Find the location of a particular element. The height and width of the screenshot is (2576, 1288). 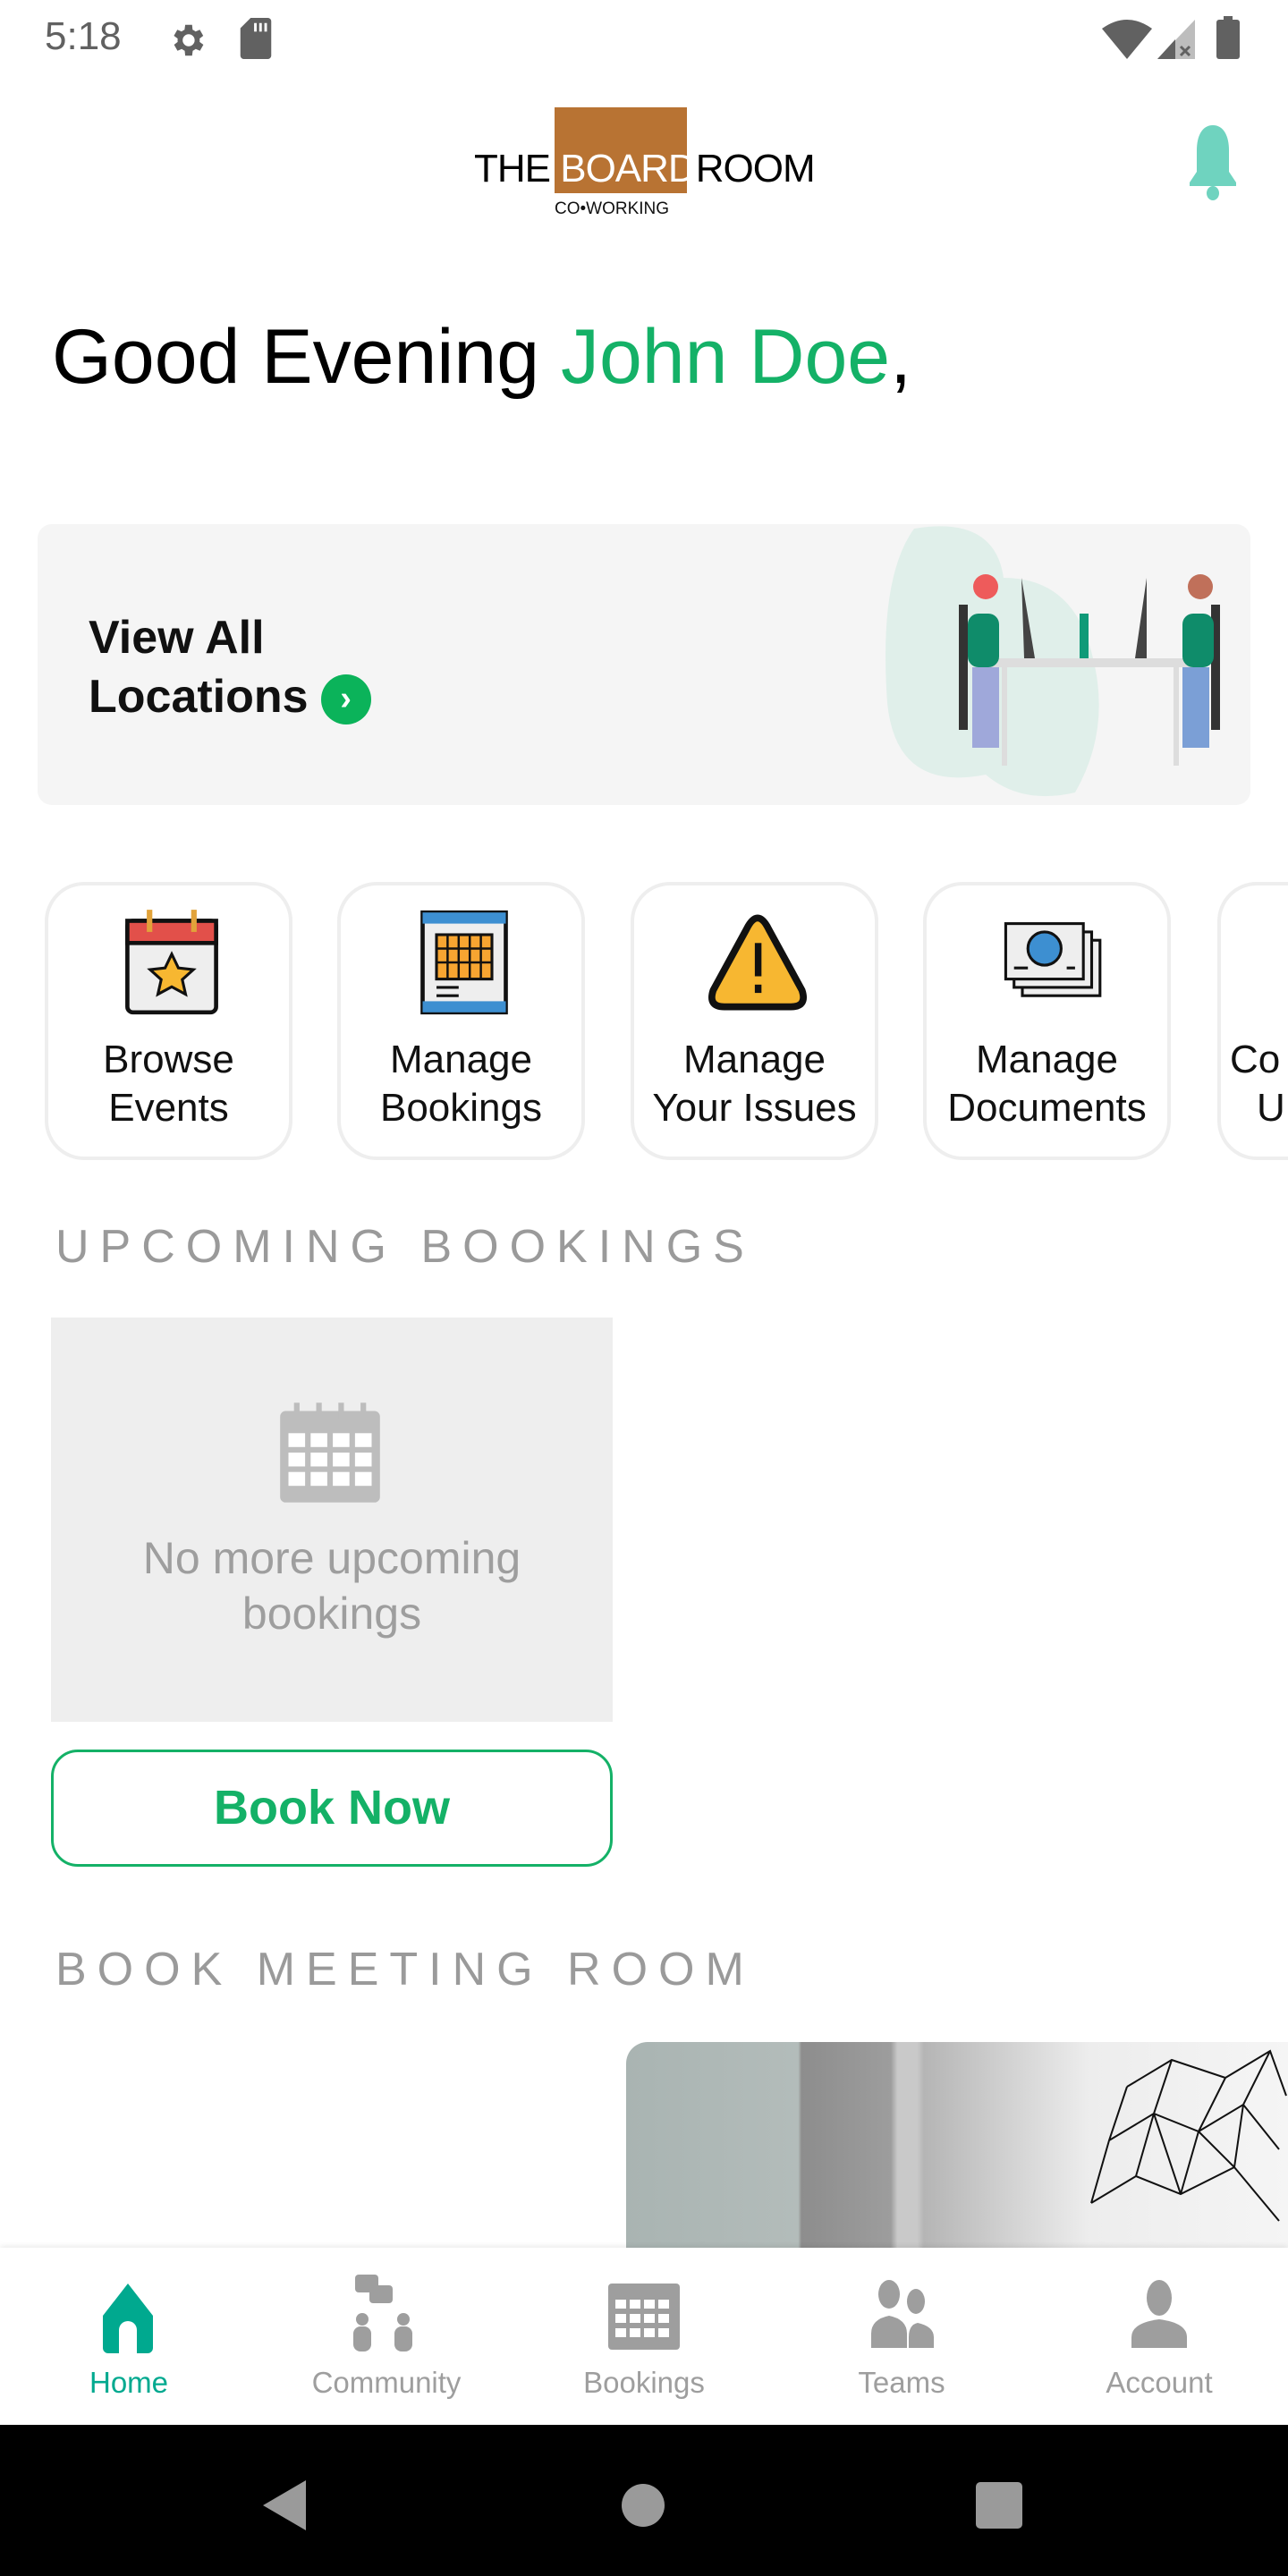

gear-icon is located at coordinates (189, 40).